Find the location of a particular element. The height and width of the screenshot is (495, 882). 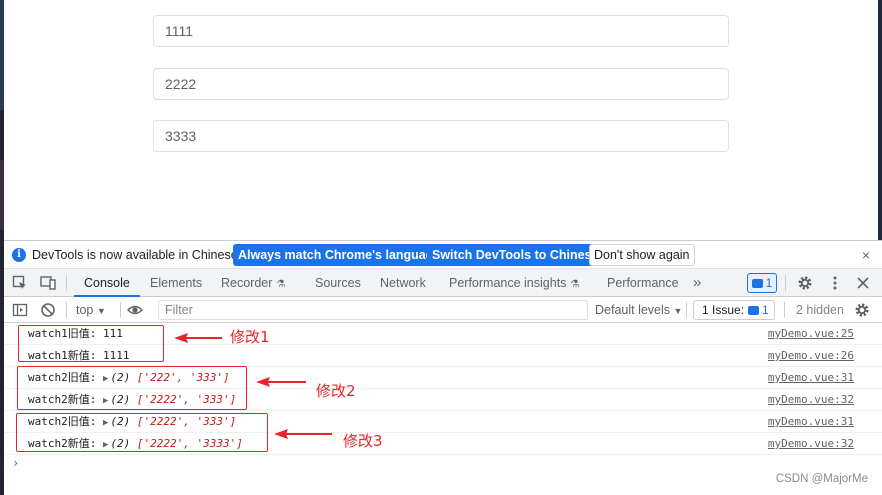

issues-count: 1 is located at coordinates (765, 310).